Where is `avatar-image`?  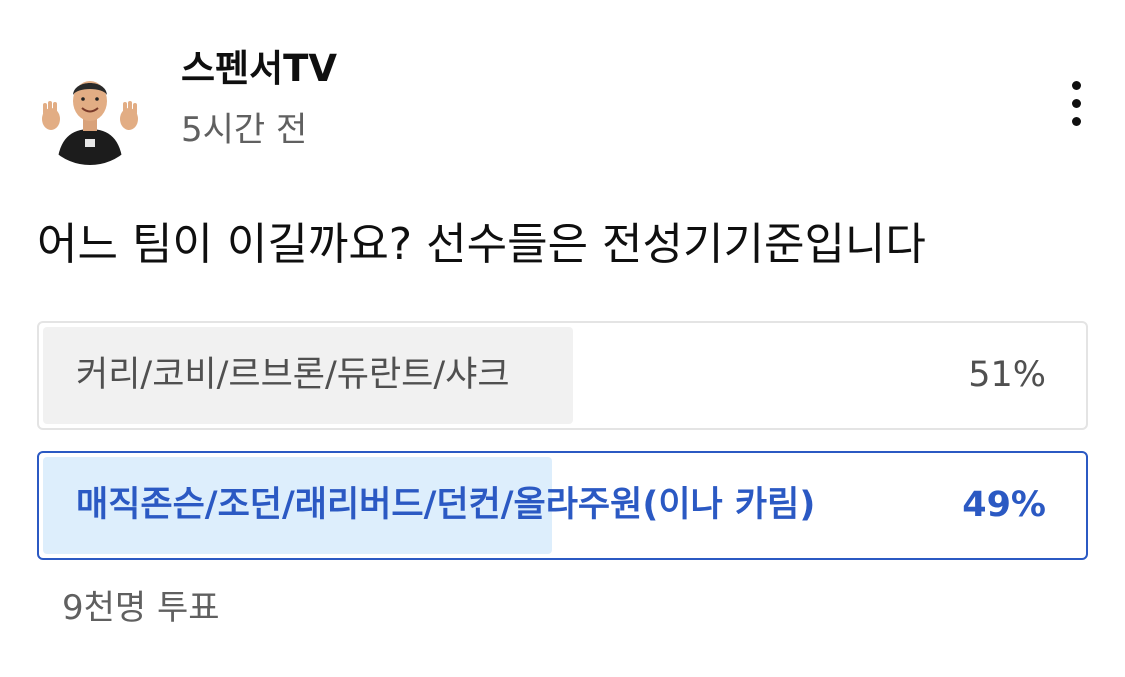 avatar-image is located at coordinates (90, 112).